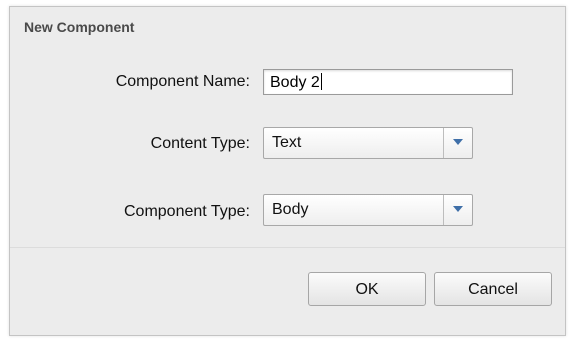 The image size is (573, 344). Describe the element at coordinates (388, 82) in the screenshot. I see `component-name-input: Body 2` at that location.